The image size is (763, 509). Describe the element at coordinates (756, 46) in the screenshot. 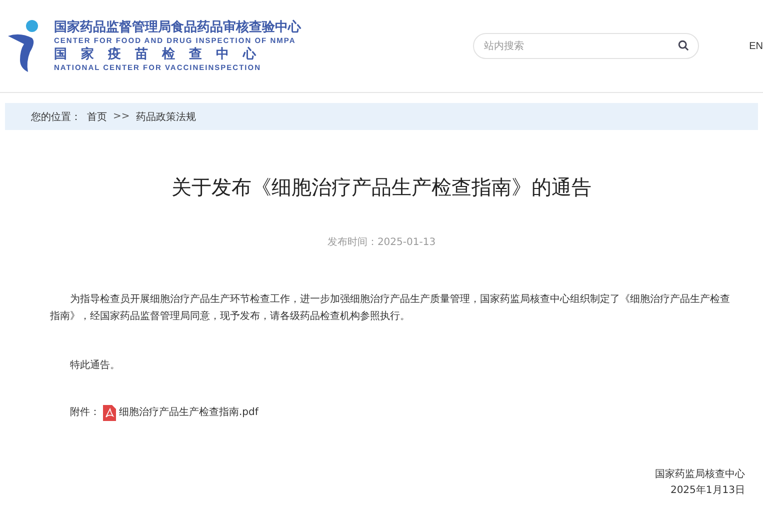

I see `language-link: EN` at that location.